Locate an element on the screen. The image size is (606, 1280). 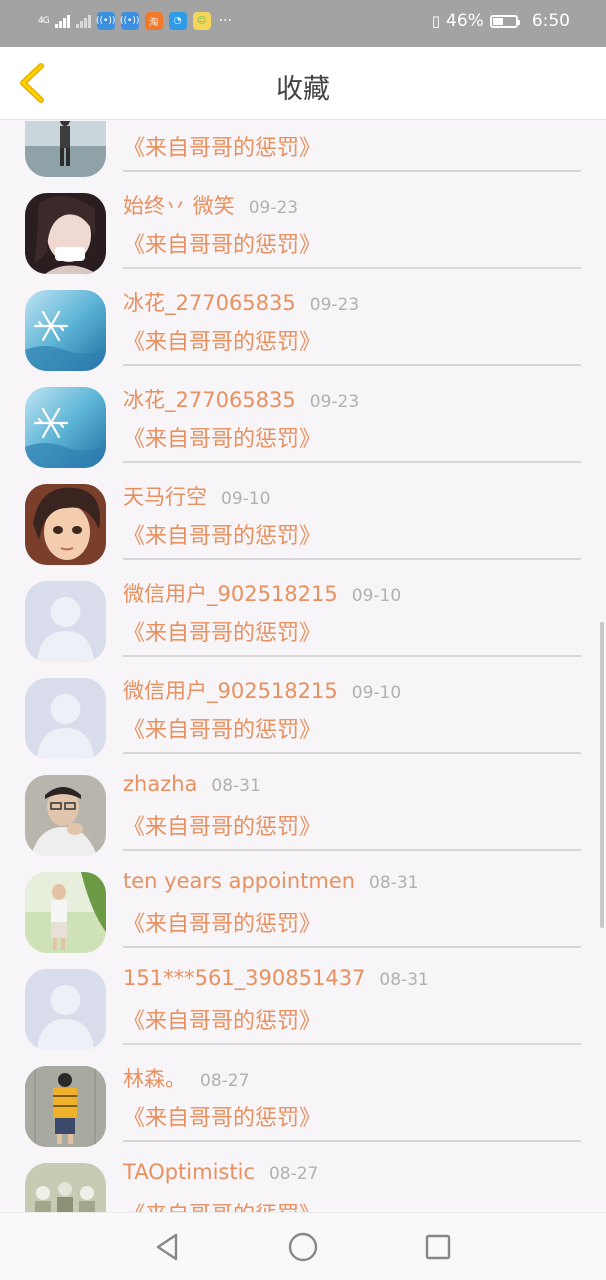
user-name: zhazha is located at coordinates (160, 784).